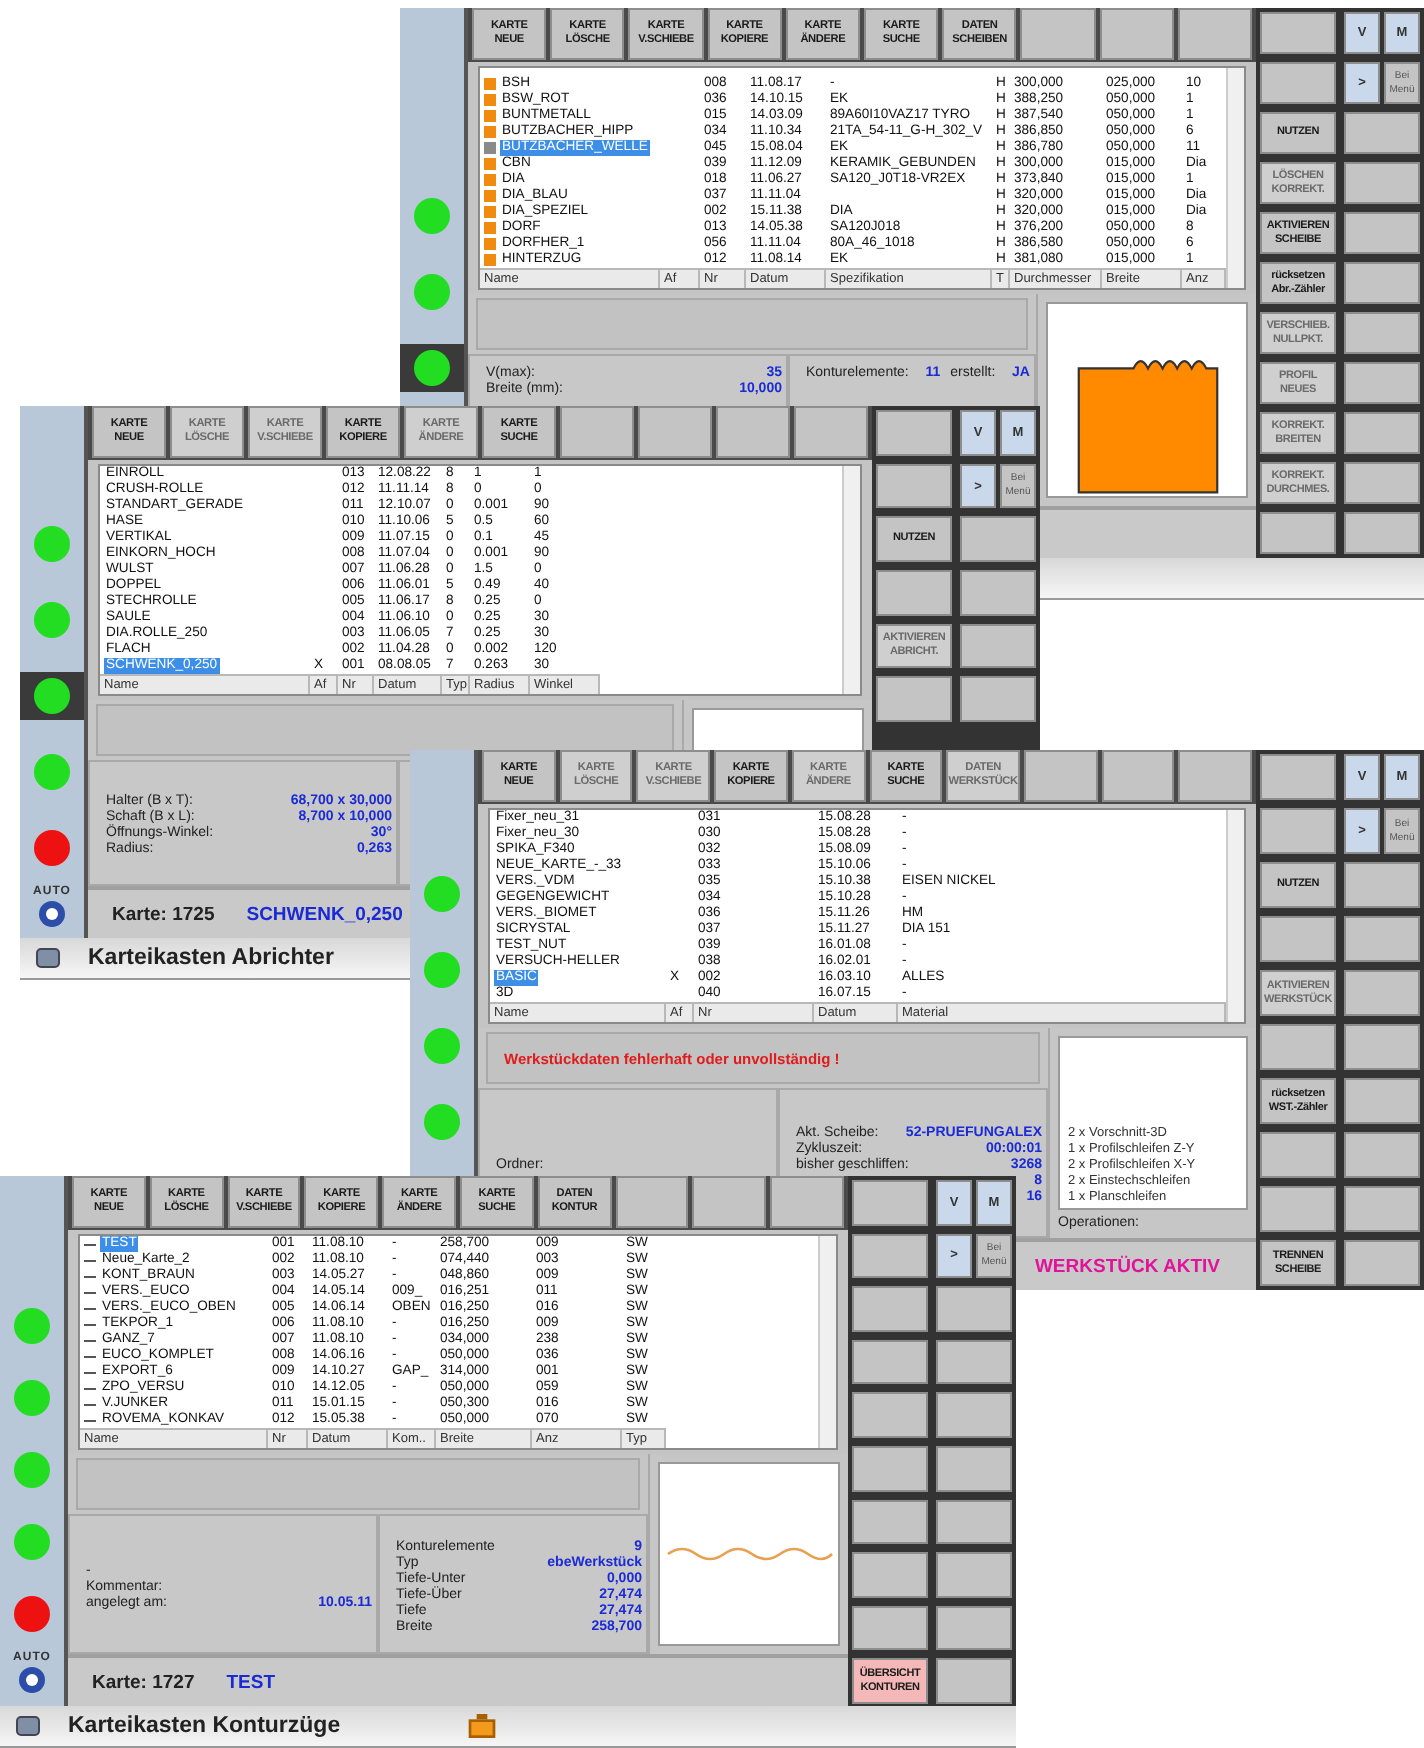 Image resolution: width=1424 pixels, height=1748 pixels. What do you see at coordinates (251, 1682) in the screenshot?
I see `card-name: TEST` at bounding box center [251, 1682].